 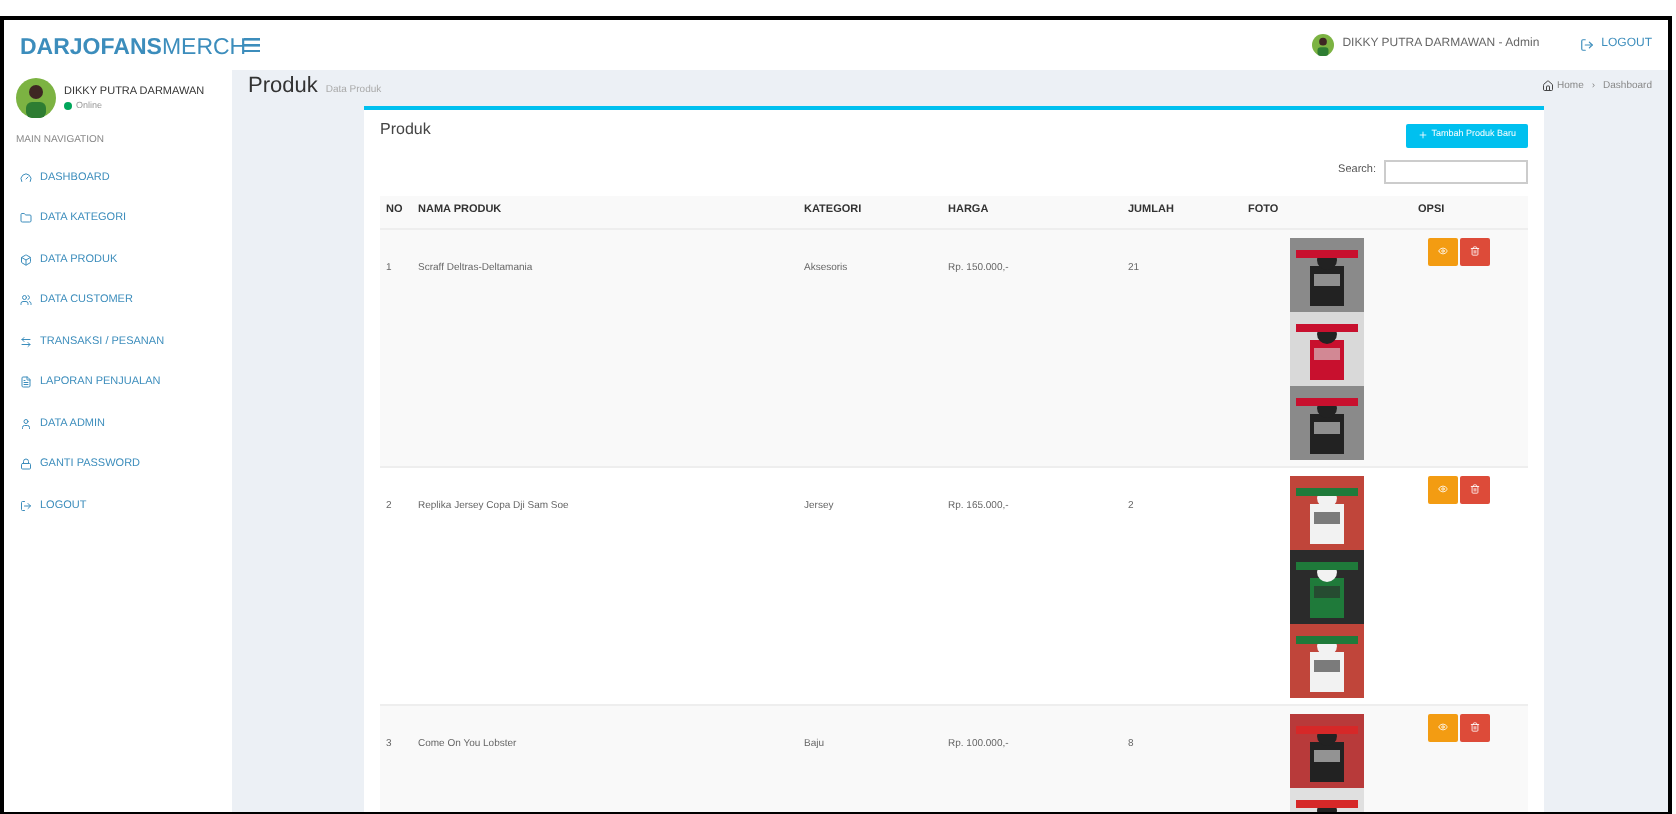 I want to click on home-icon, so click(x=1547, y=86).